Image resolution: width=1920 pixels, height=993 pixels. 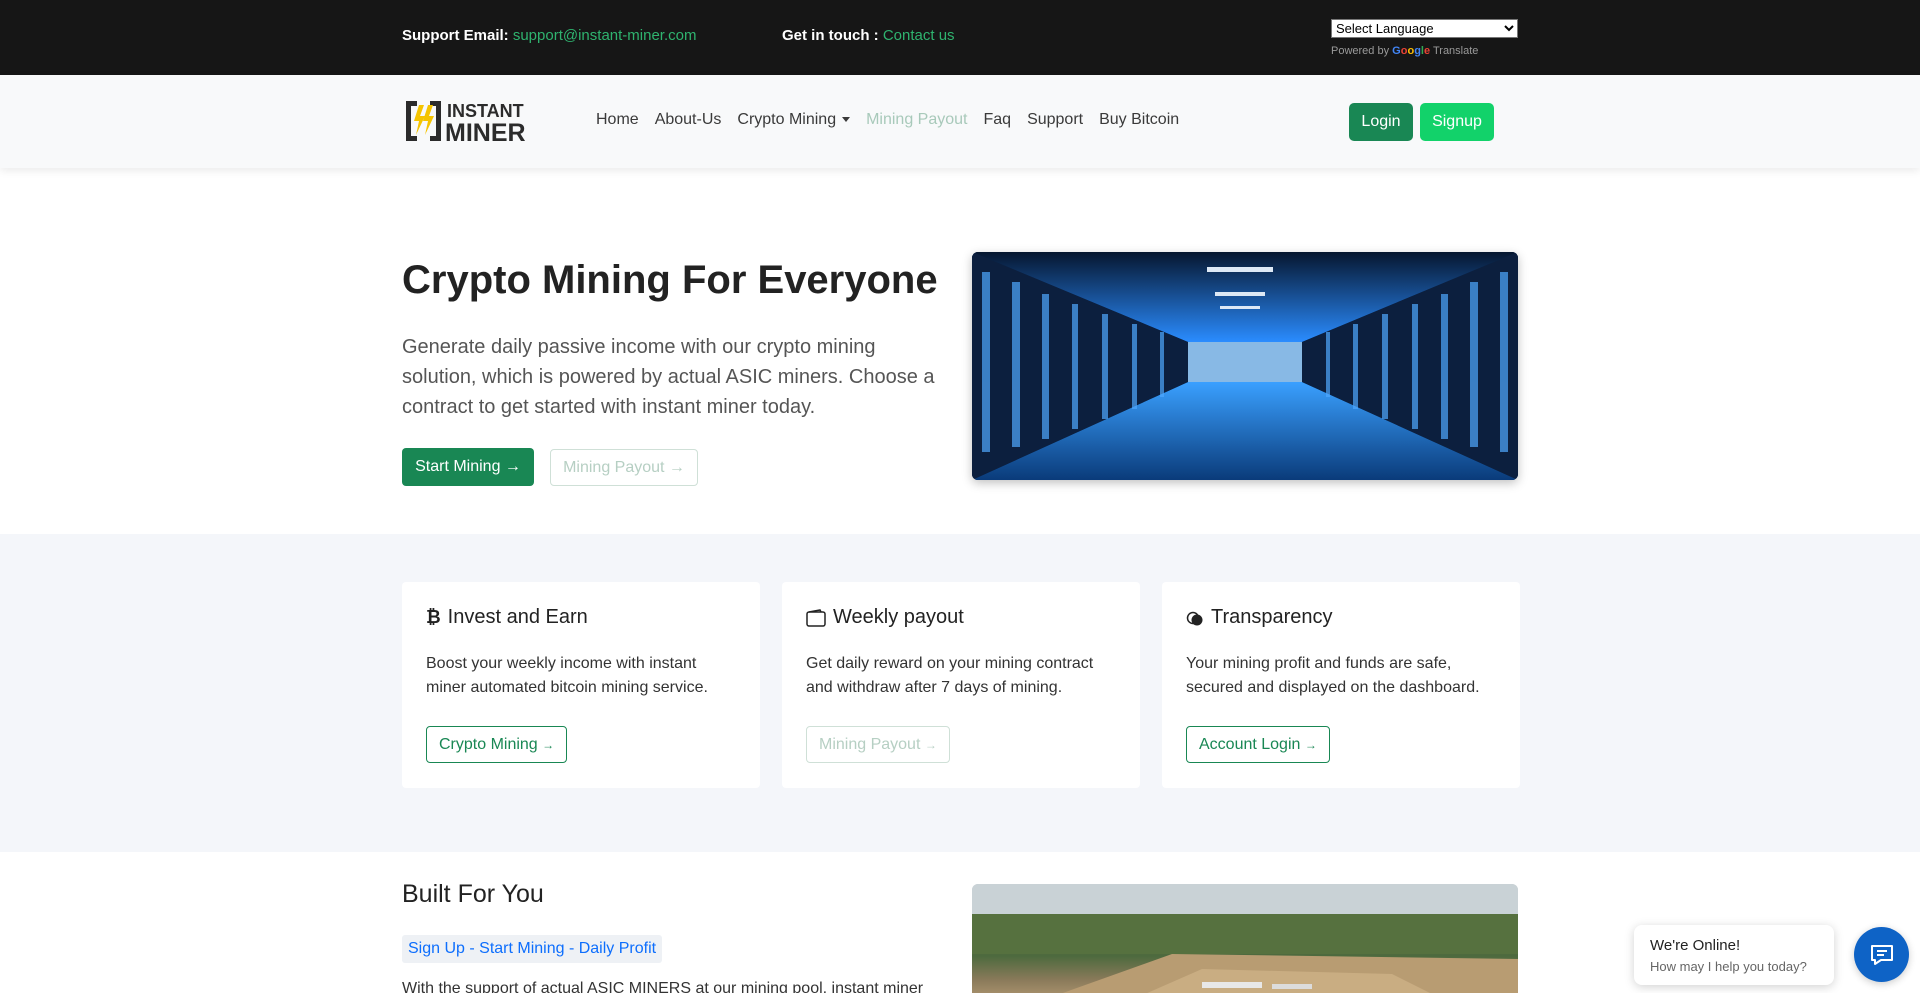 What do you see at coordinates (473, 894) in the screenshot?
I see `built-for-you-heading: Built For You` at bounding box center [473, 894].